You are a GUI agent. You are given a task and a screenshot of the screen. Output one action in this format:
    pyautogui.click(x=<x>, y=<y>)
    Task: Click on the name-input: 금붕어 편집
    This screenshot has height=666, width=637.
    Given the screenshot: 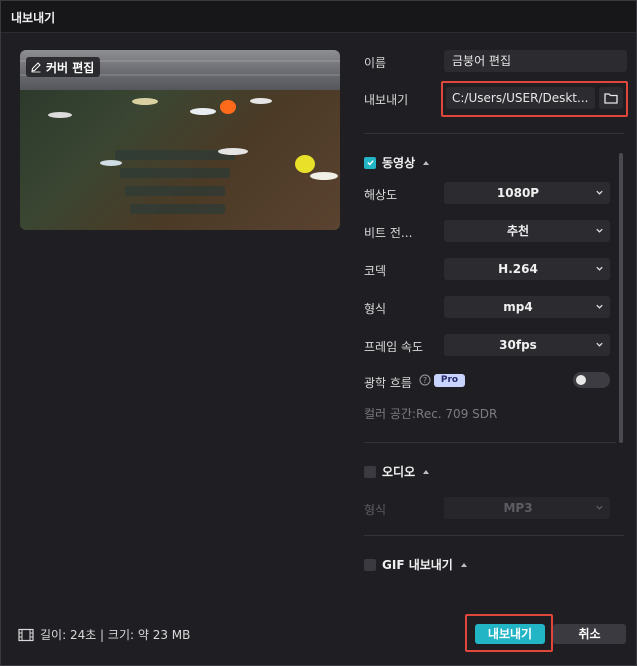 What is the action you would take?
    pyautogui.click(x=535, y=61)
    